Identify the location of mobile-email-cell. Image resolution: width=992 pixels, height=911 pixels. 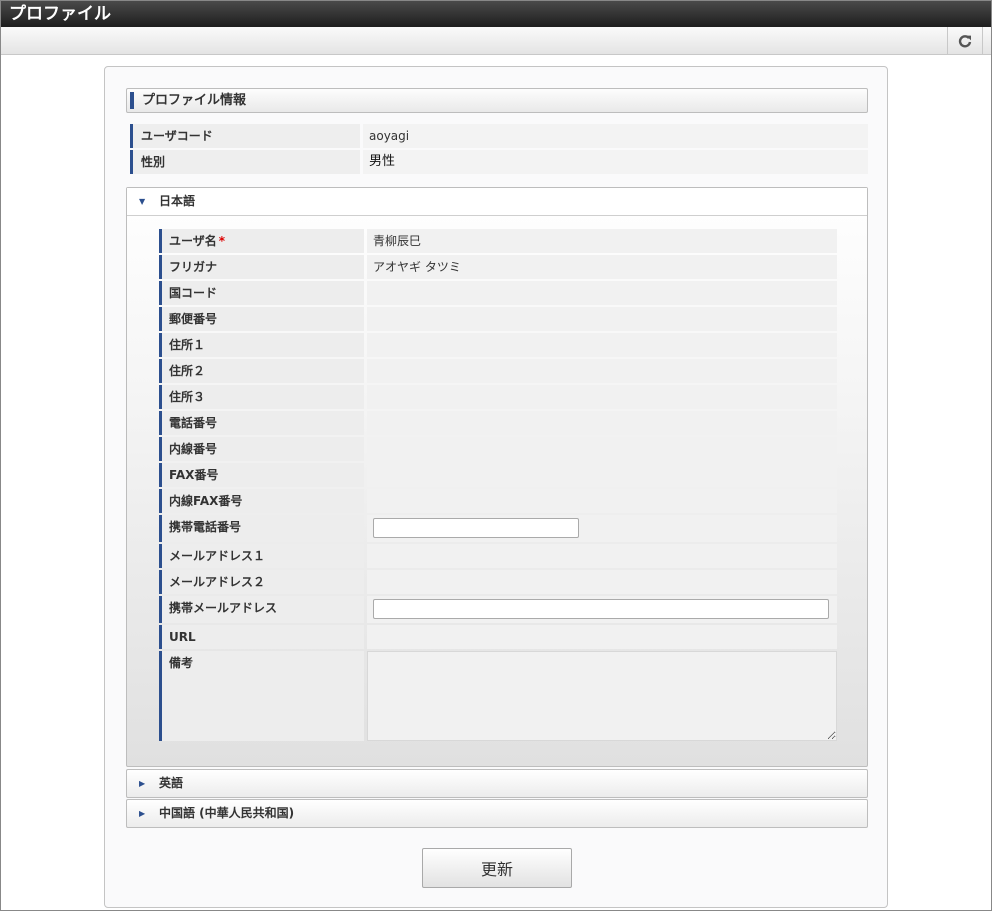
(602, 609).